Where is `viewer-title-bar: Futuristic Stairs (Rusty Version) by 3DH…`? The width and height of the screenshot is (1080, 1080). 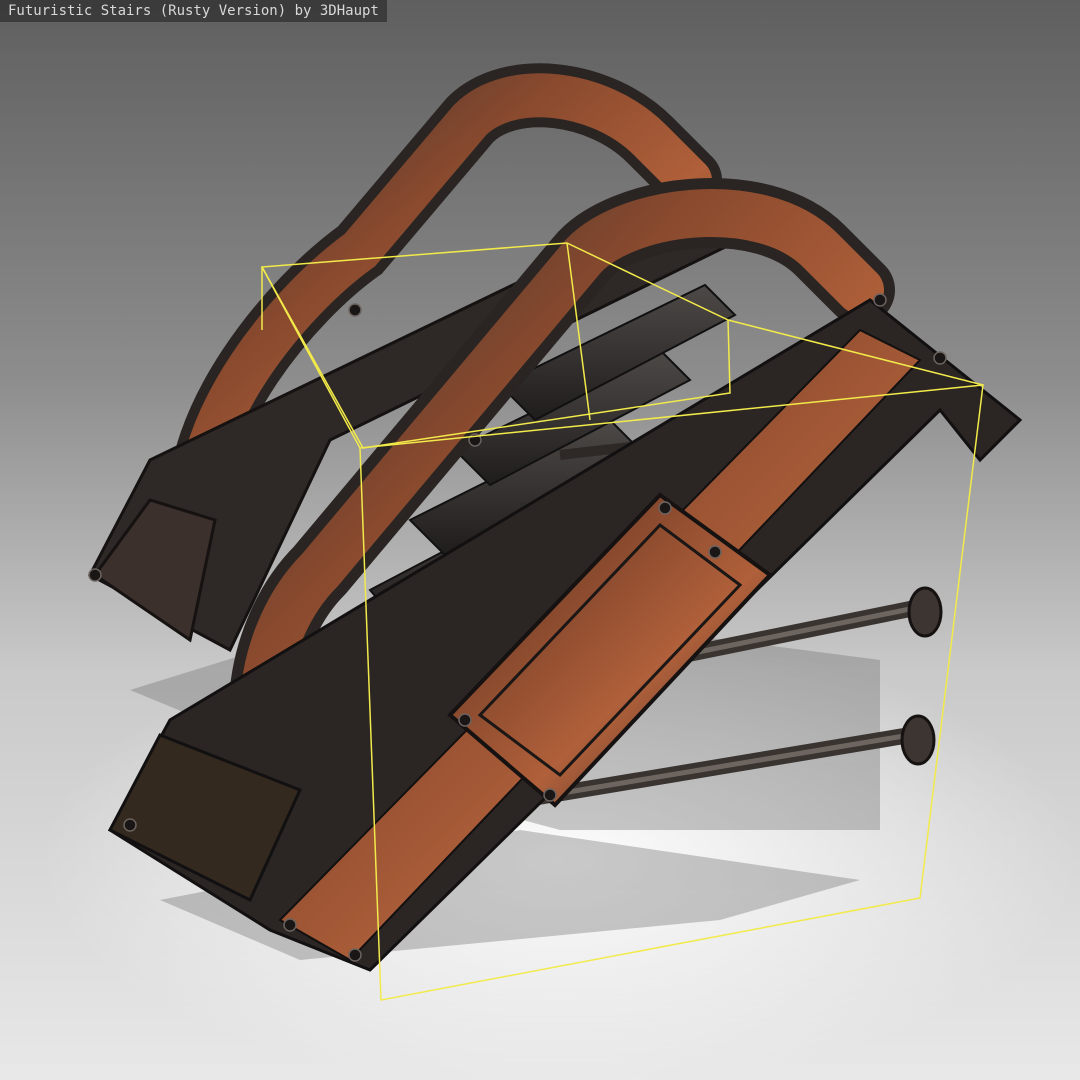 viewer-title-bar: Futuristic Stairs (Rusty Version) by 3DH… is located at coordinates (193, 11).